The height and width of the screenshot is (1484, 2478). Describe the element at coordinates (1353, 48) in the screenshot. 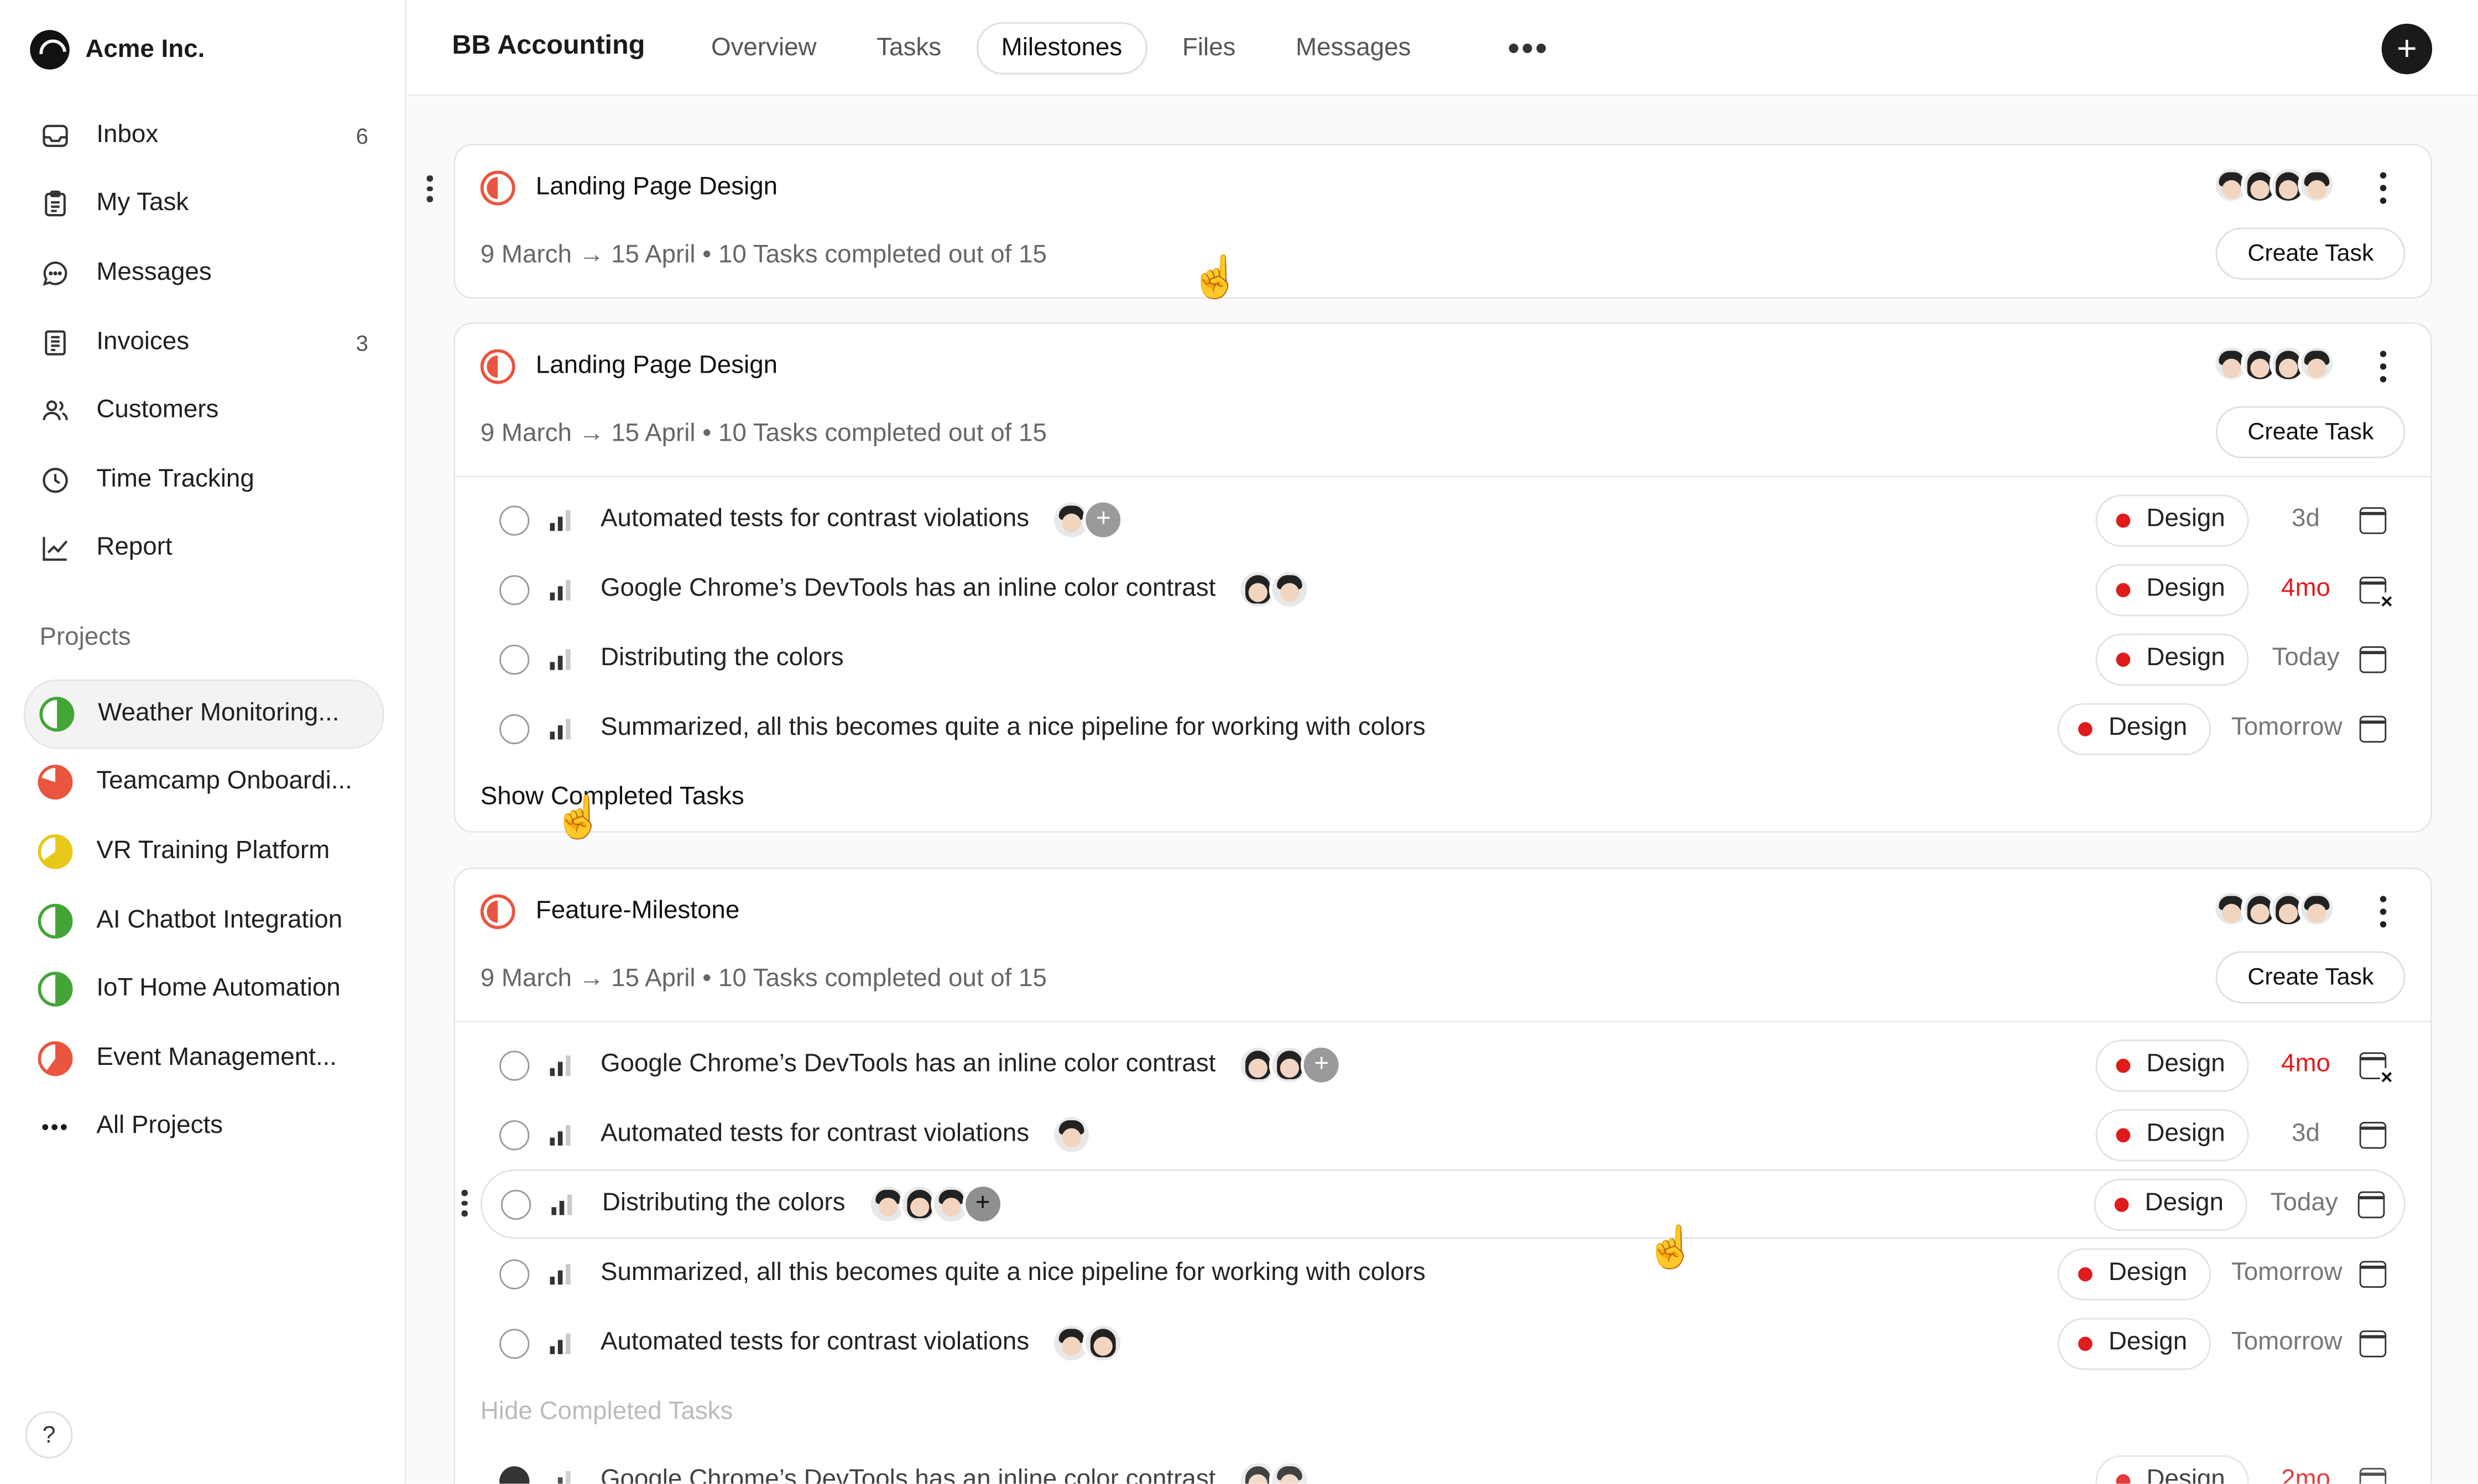

I see `tab-messages: Messages` at that location.